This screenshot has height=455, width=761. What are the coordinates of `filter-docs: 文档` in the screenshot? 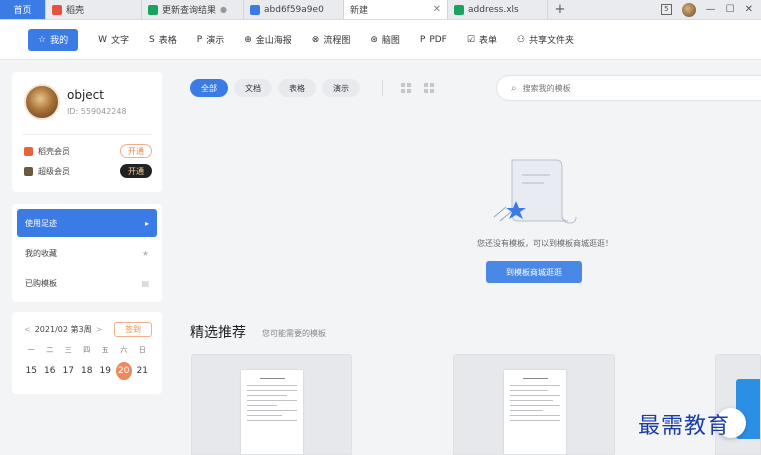 It's located at (253, 88).